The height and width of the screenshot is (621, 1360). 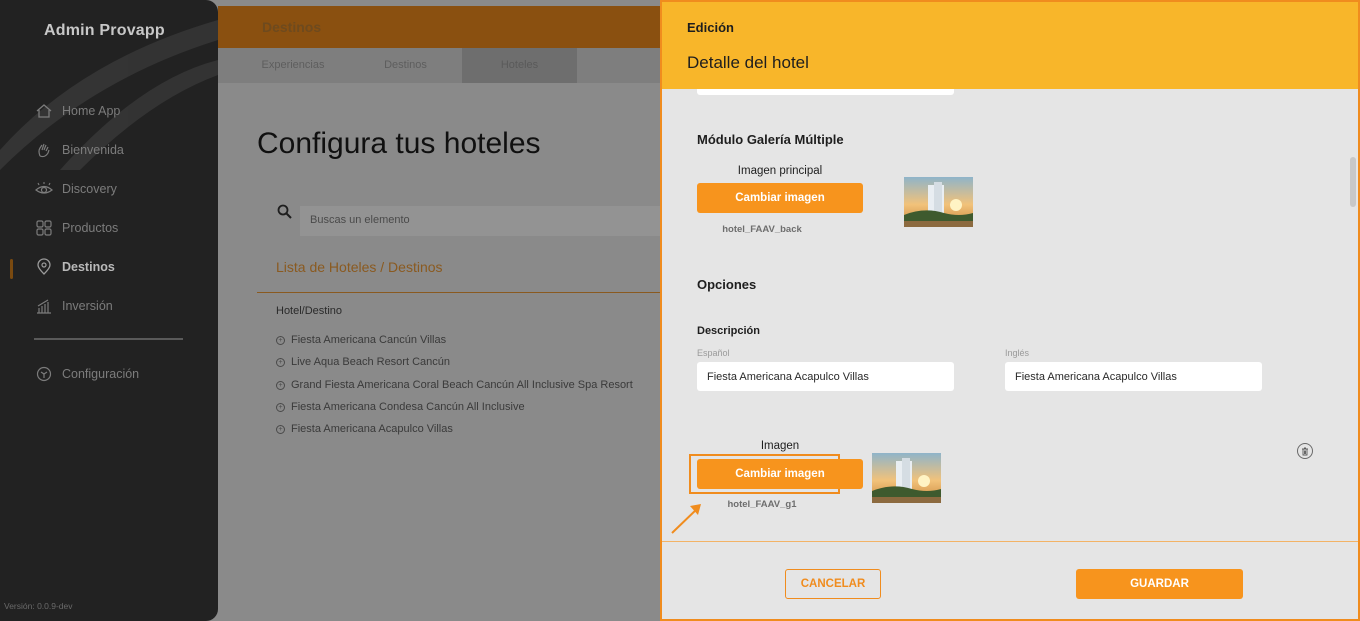 I want to click on cancel-button: CANCELAR, so click(x=833, y=584).